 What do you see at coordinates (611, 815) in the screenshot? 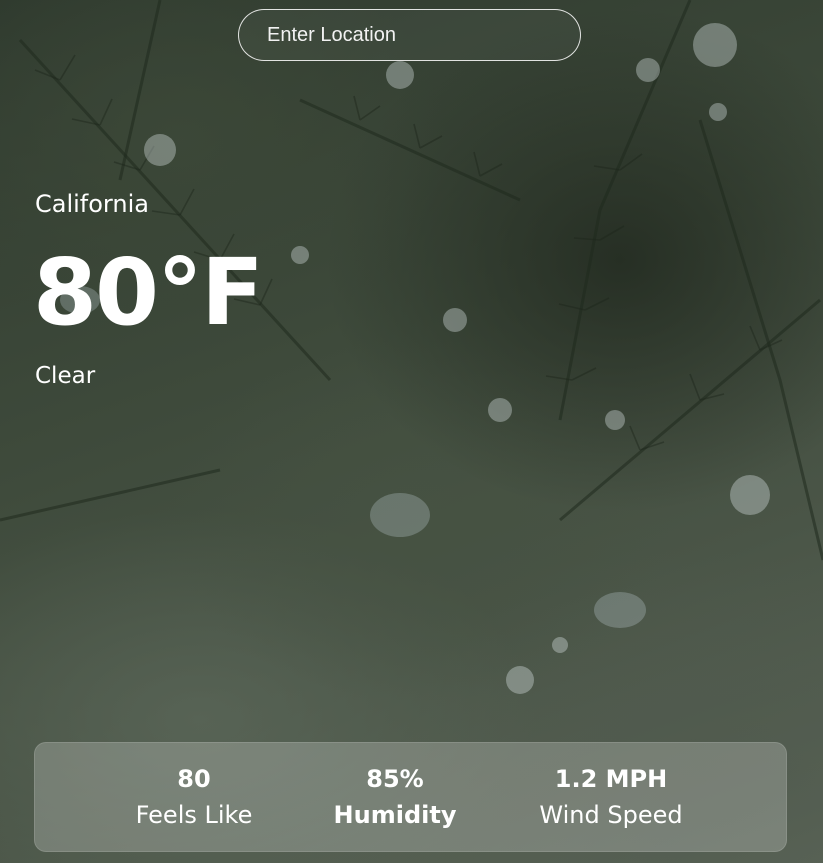
I see `wind-speed-label: Wind Speed` at bounding box center [611, 815].